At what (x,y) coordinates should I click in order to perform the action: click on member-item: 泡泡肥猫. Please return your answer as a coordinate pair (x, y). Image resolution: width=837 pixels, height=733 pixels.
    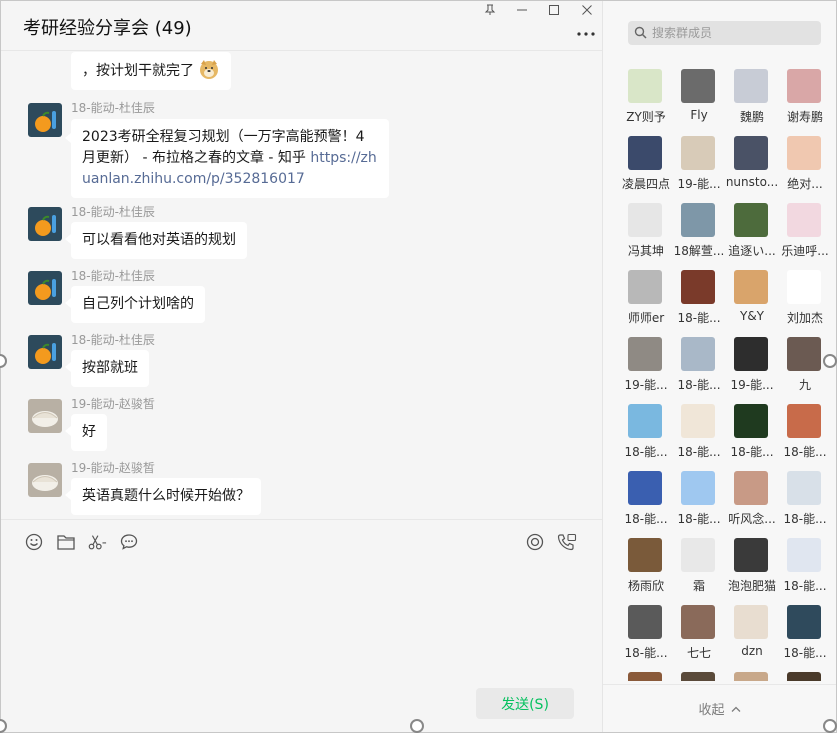
    Looking at the image, I should click on (752, 566).